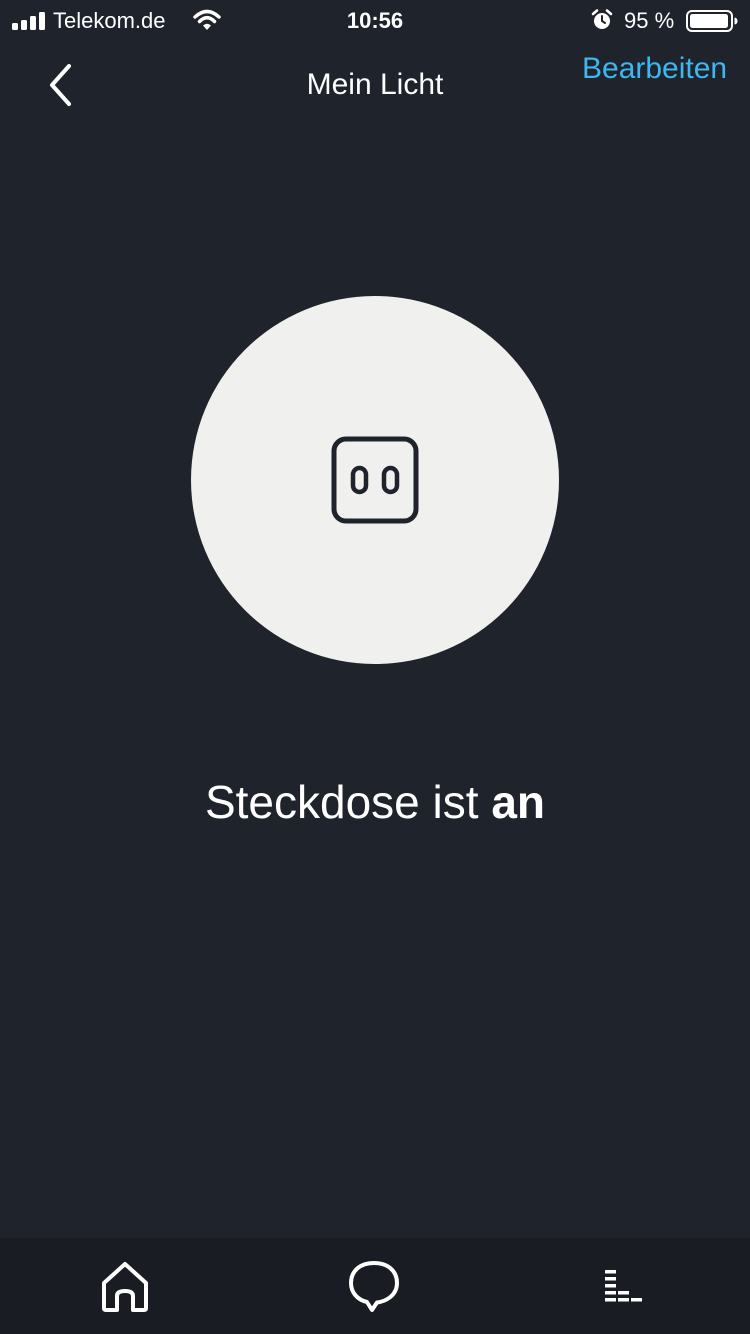 The height and width of the screenshot is (1334, 750). I want to click on alarm-icon, so click(602, 19).